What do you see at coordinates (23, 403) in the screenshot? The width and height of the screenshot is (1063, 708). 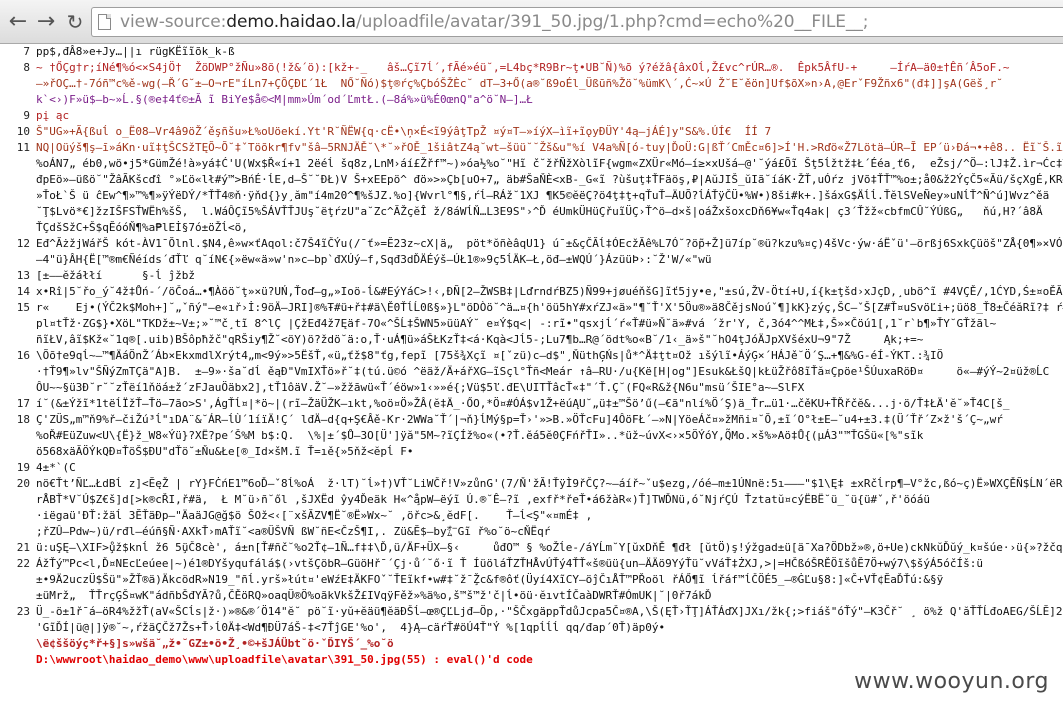 I see `line-number: 17` at bounding box center [23, 403].